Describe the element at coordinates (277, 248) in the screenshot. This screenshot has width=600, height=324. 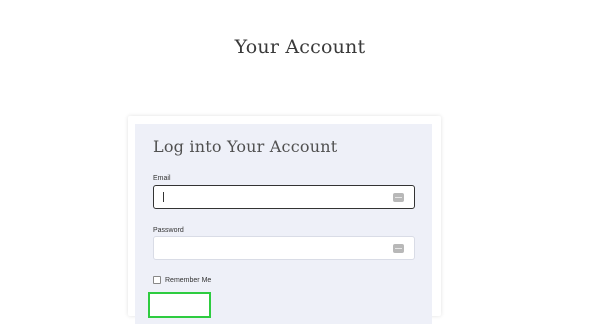
I see `password-field` at that location.